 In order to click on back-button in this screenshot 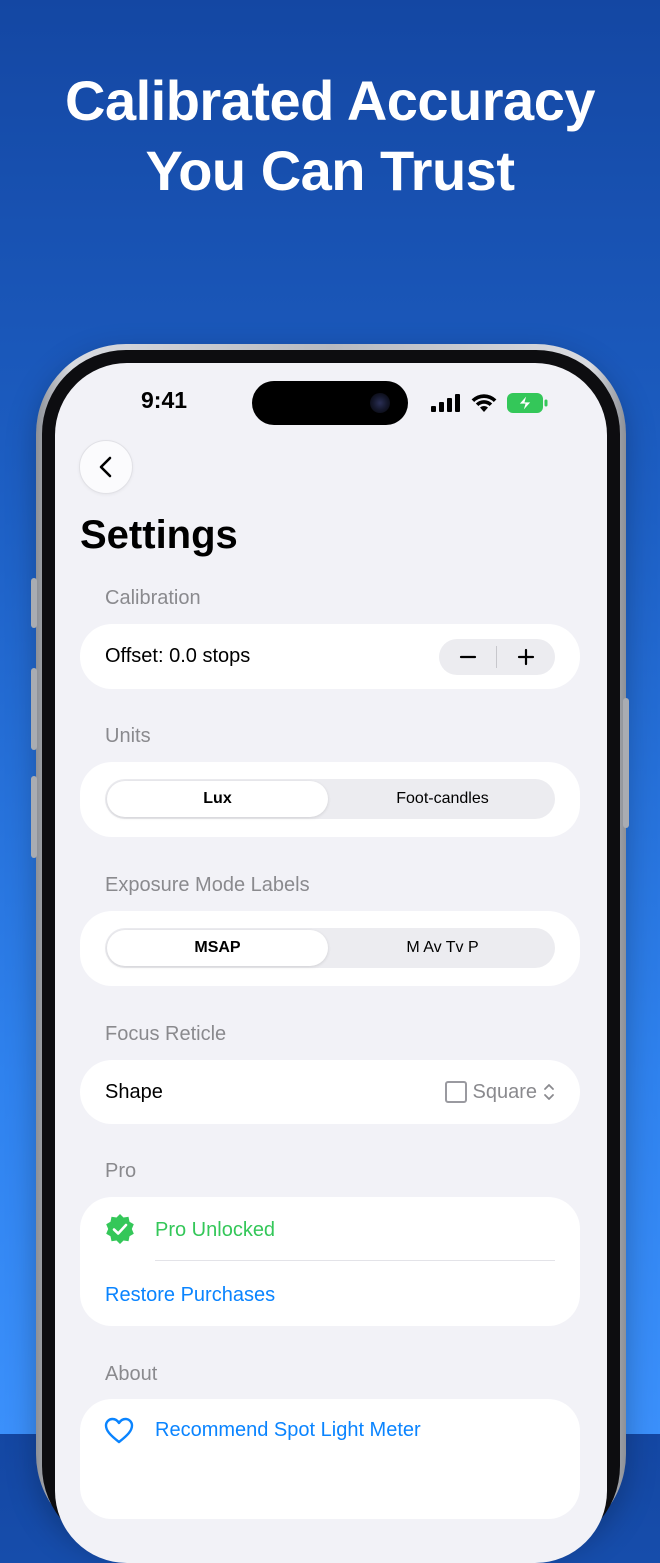, I will do `click(106, 467)`.